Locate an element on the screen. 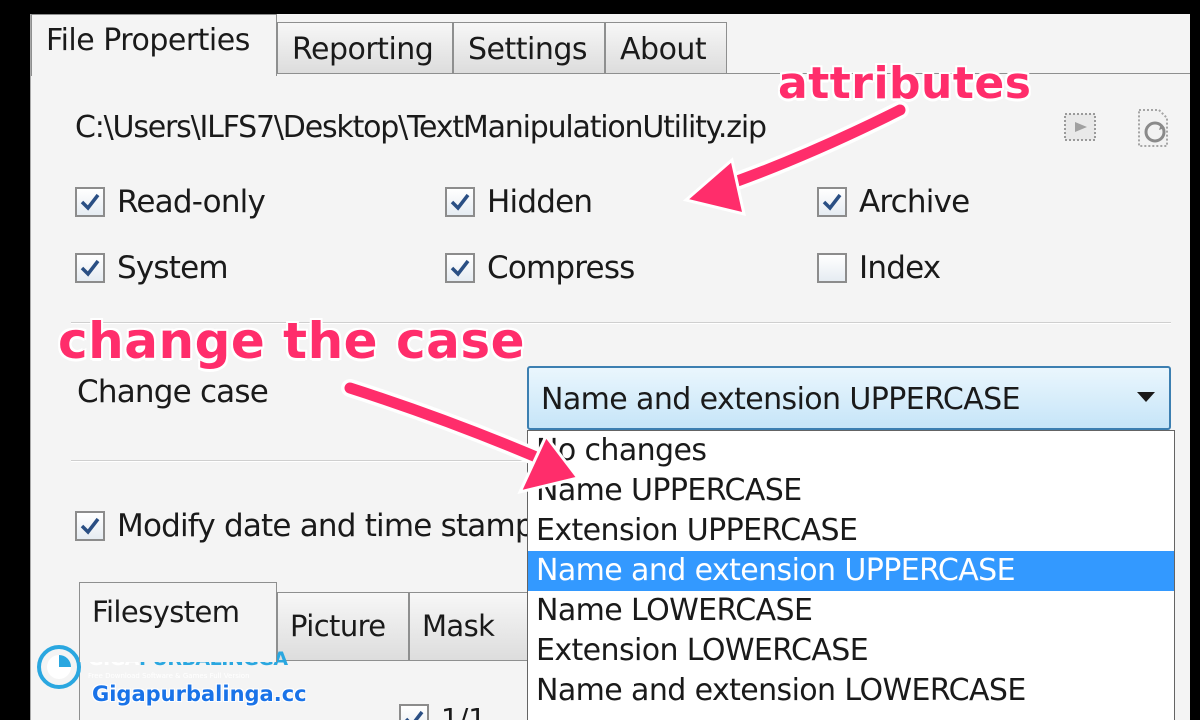  dropdown-option-highlighted: Name and extension UPPERCASE is located at coordinates (851, 571).